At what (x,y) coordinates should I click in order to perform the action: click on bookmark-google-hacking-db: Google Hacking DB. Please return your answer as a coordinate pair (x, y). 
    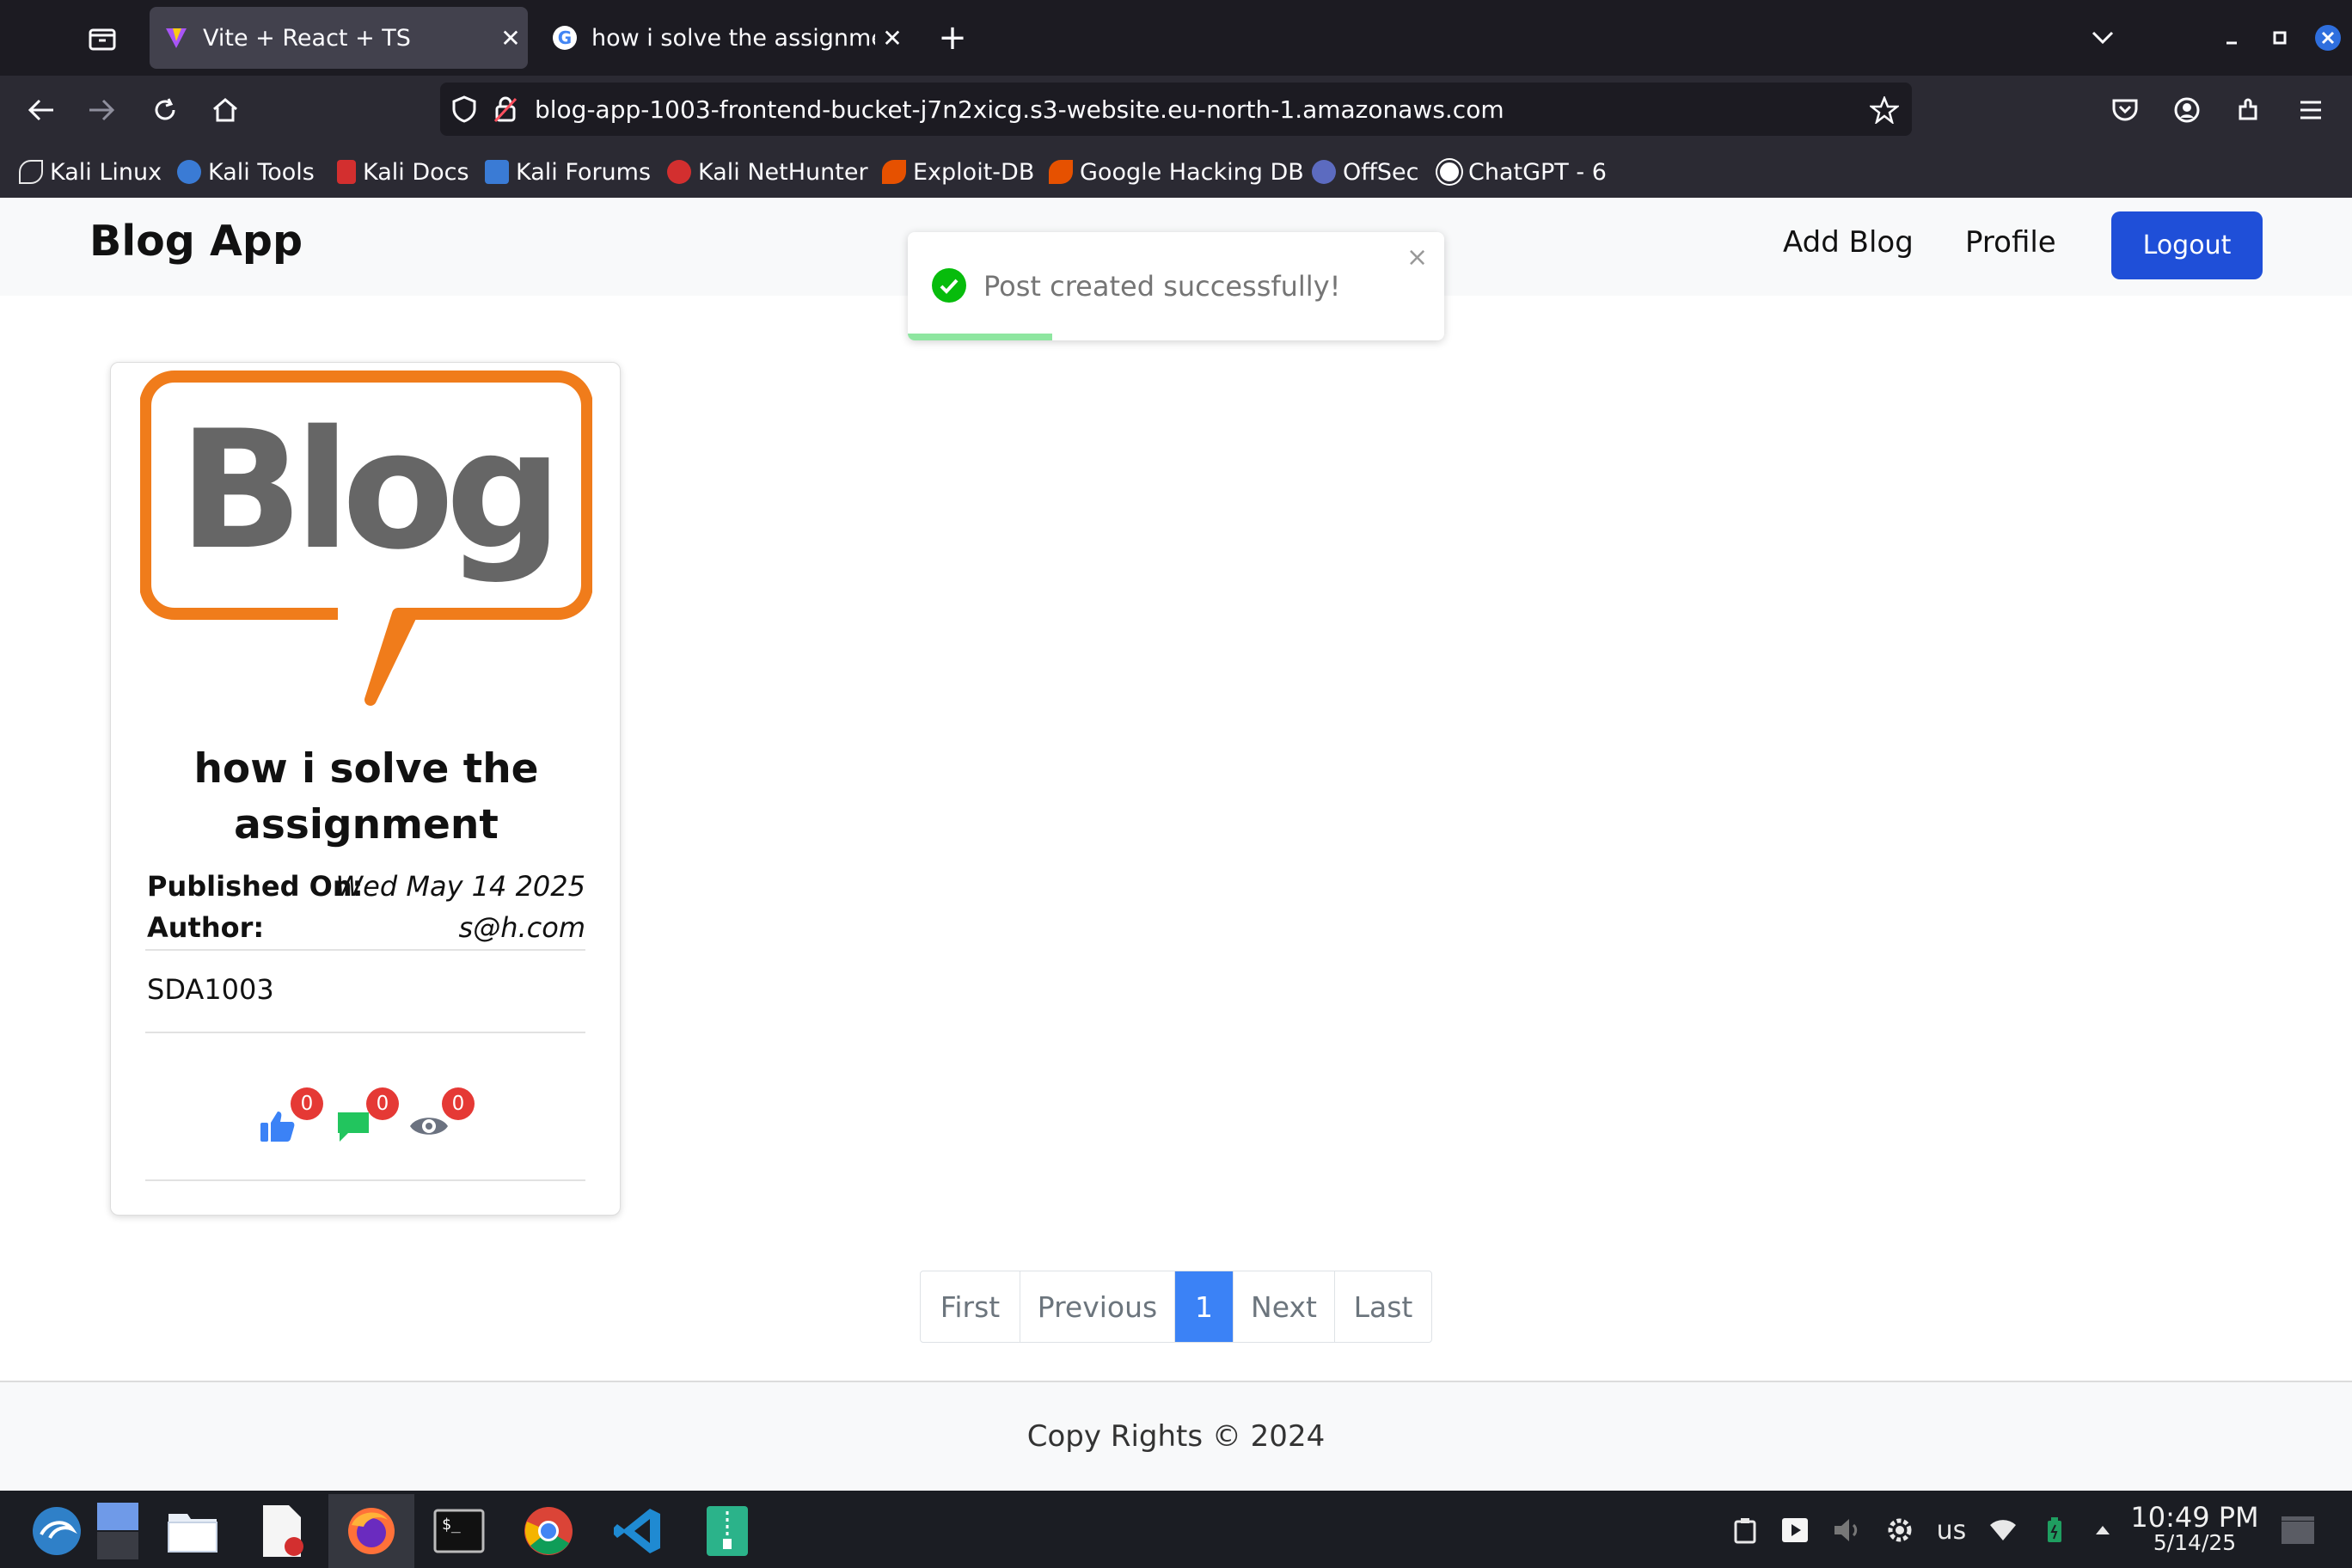
    Looking at the image, I should click on (1176, 172).